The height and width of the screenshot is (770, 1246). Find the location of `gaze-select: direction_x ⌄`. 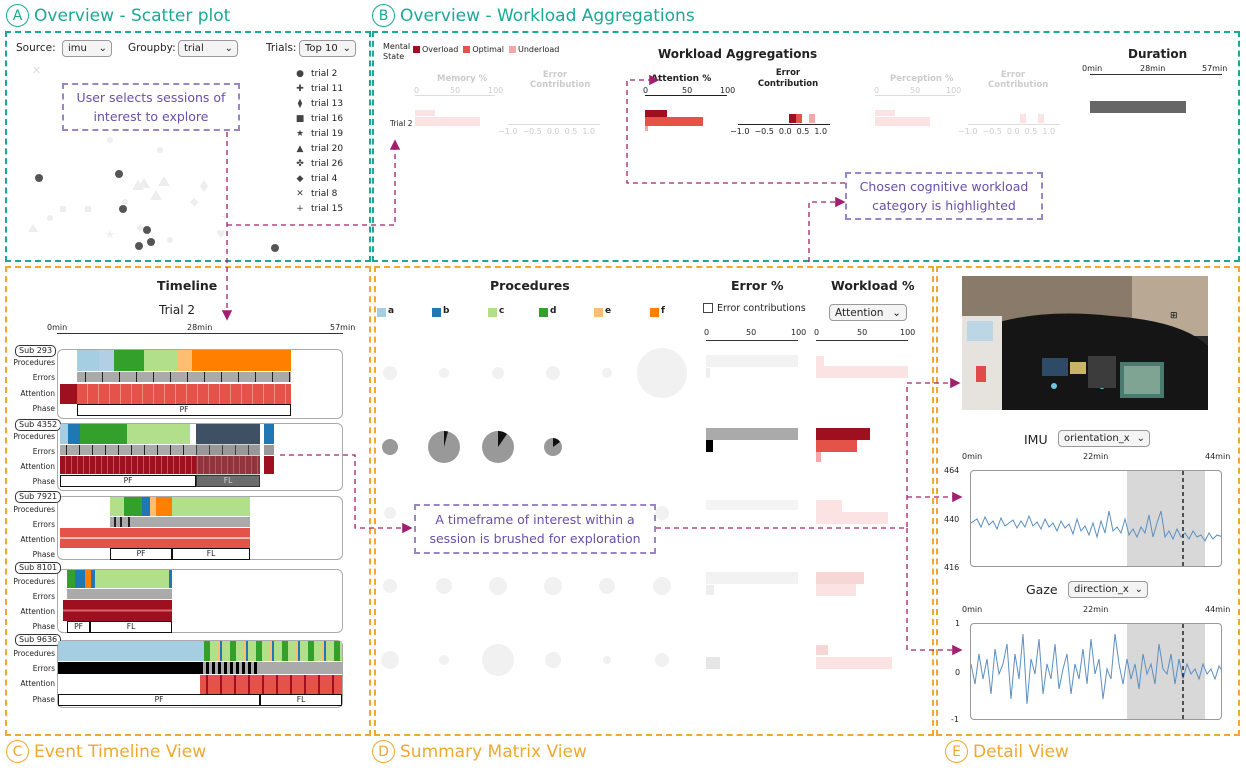

gaze-select: direction_x ⌄ is located at coordinates (1108, 589).